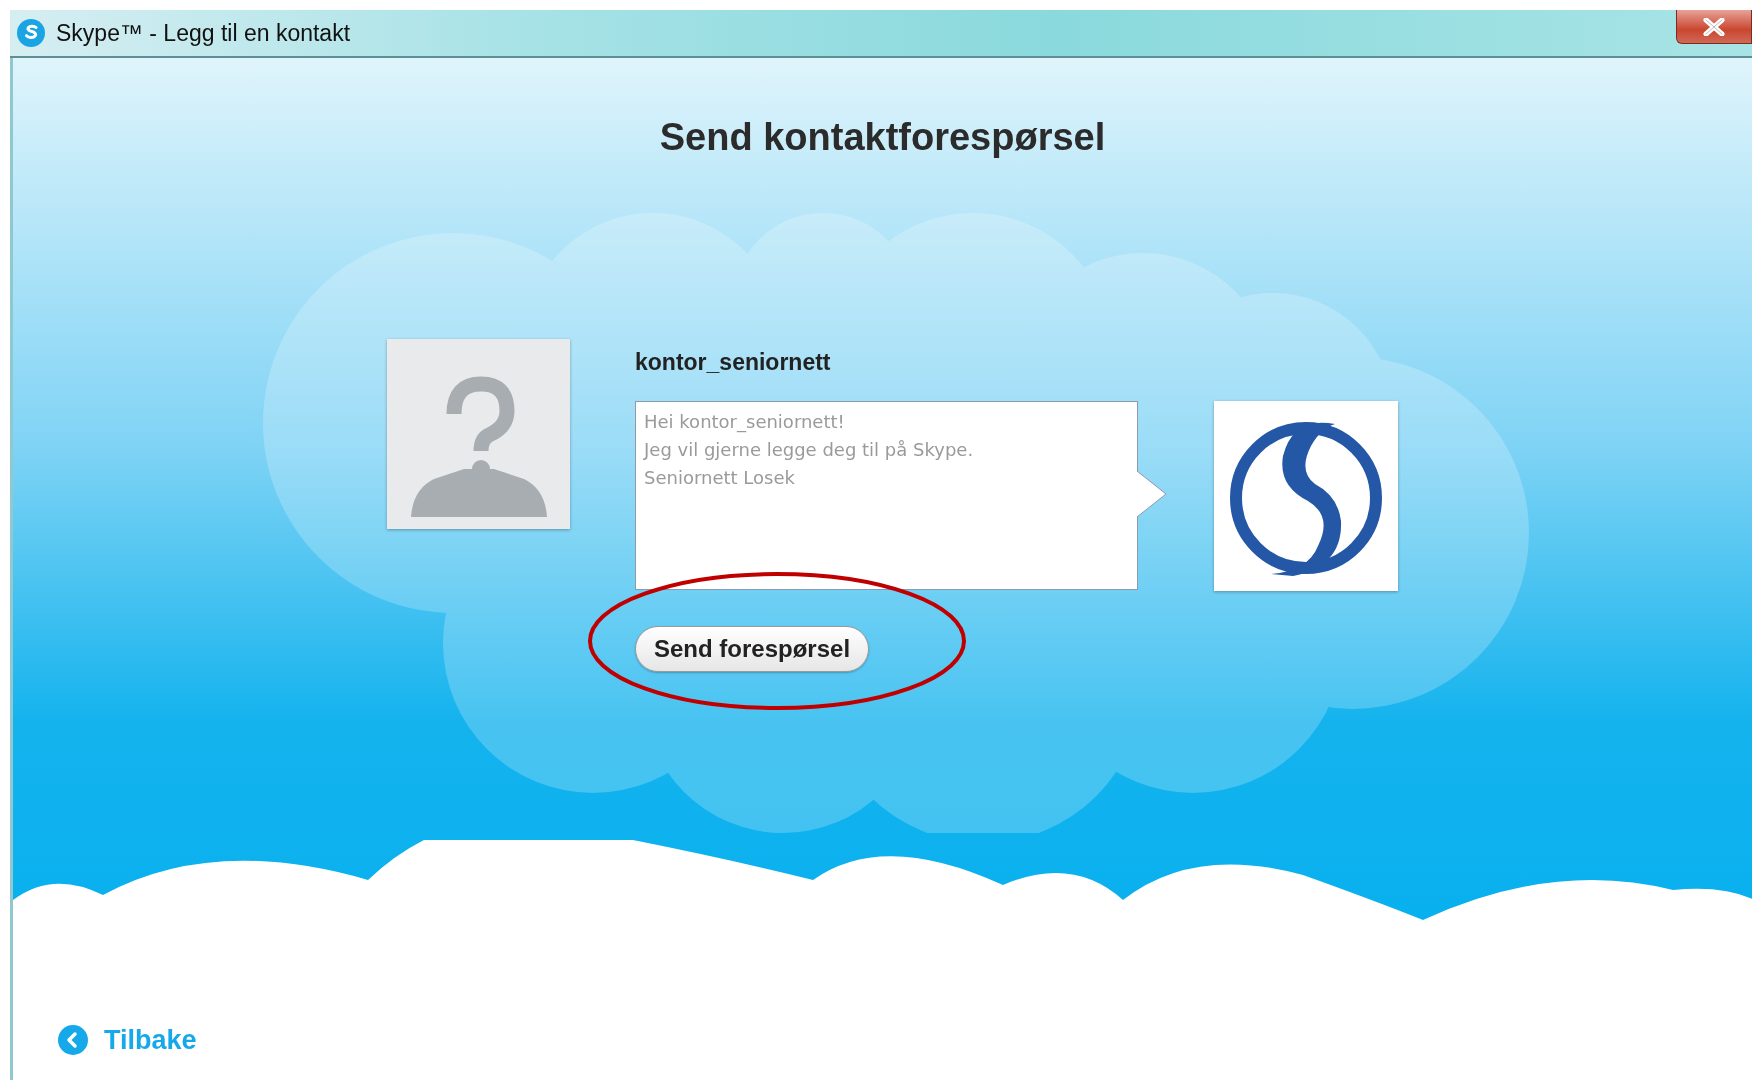  I want to click on back-link: Tilbake, so click(127, 1040).